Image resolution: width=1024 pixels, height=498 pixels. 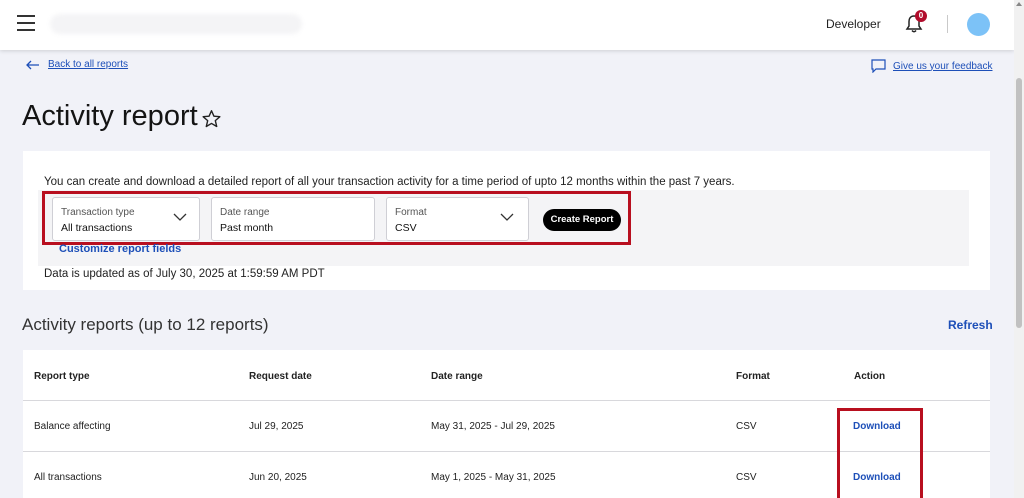 I want to click on column-header-format: Format, so click(x=753, y=376).